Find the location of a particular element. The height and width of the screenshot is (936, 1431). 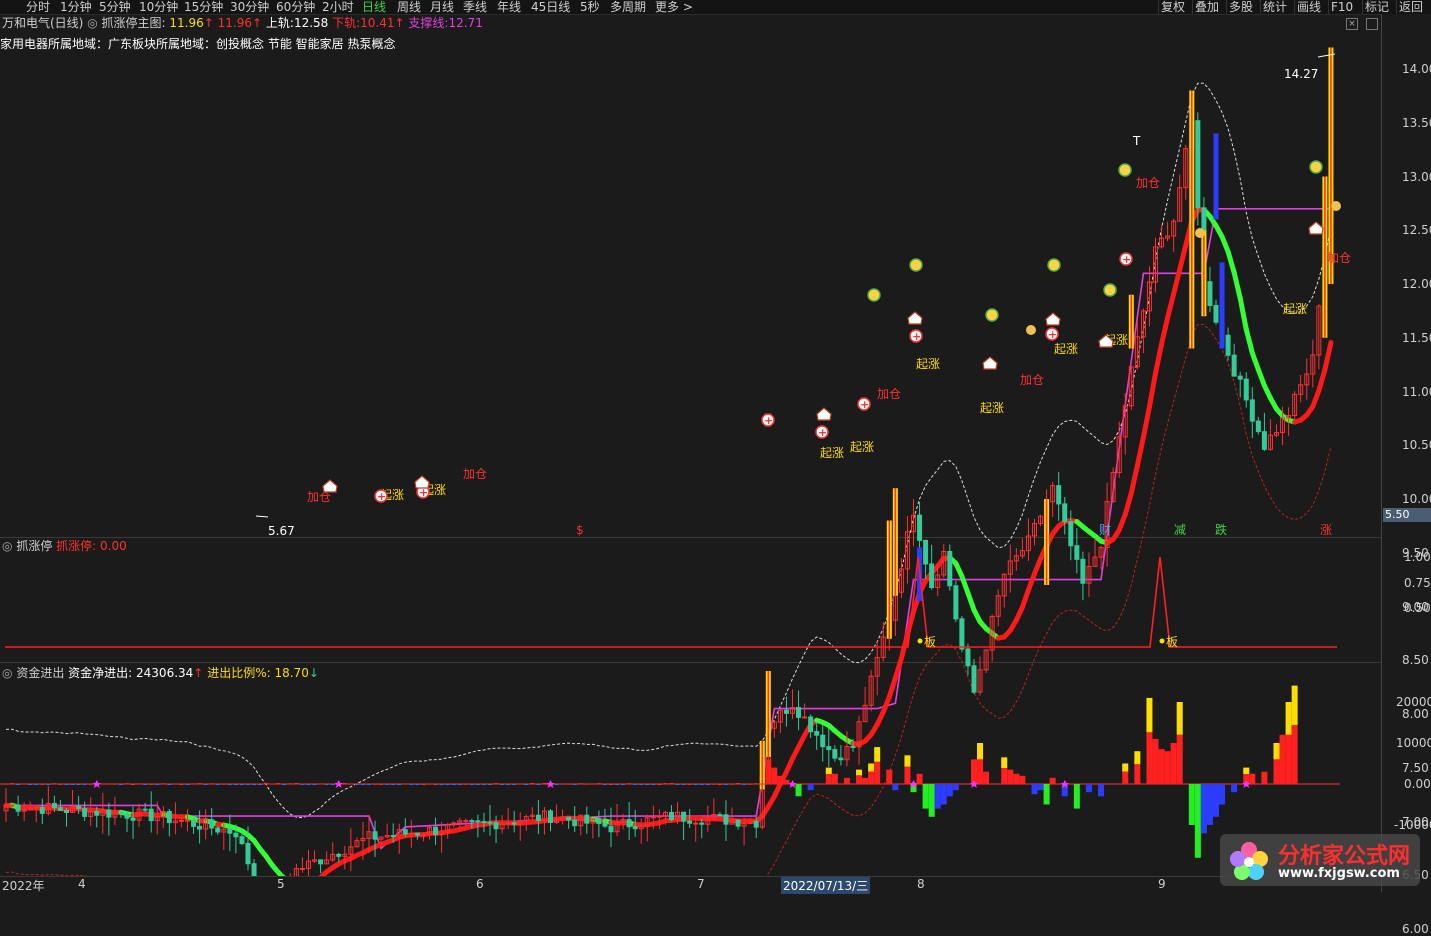

low-price-label: 5.67 is located at coordinates (281, 531).